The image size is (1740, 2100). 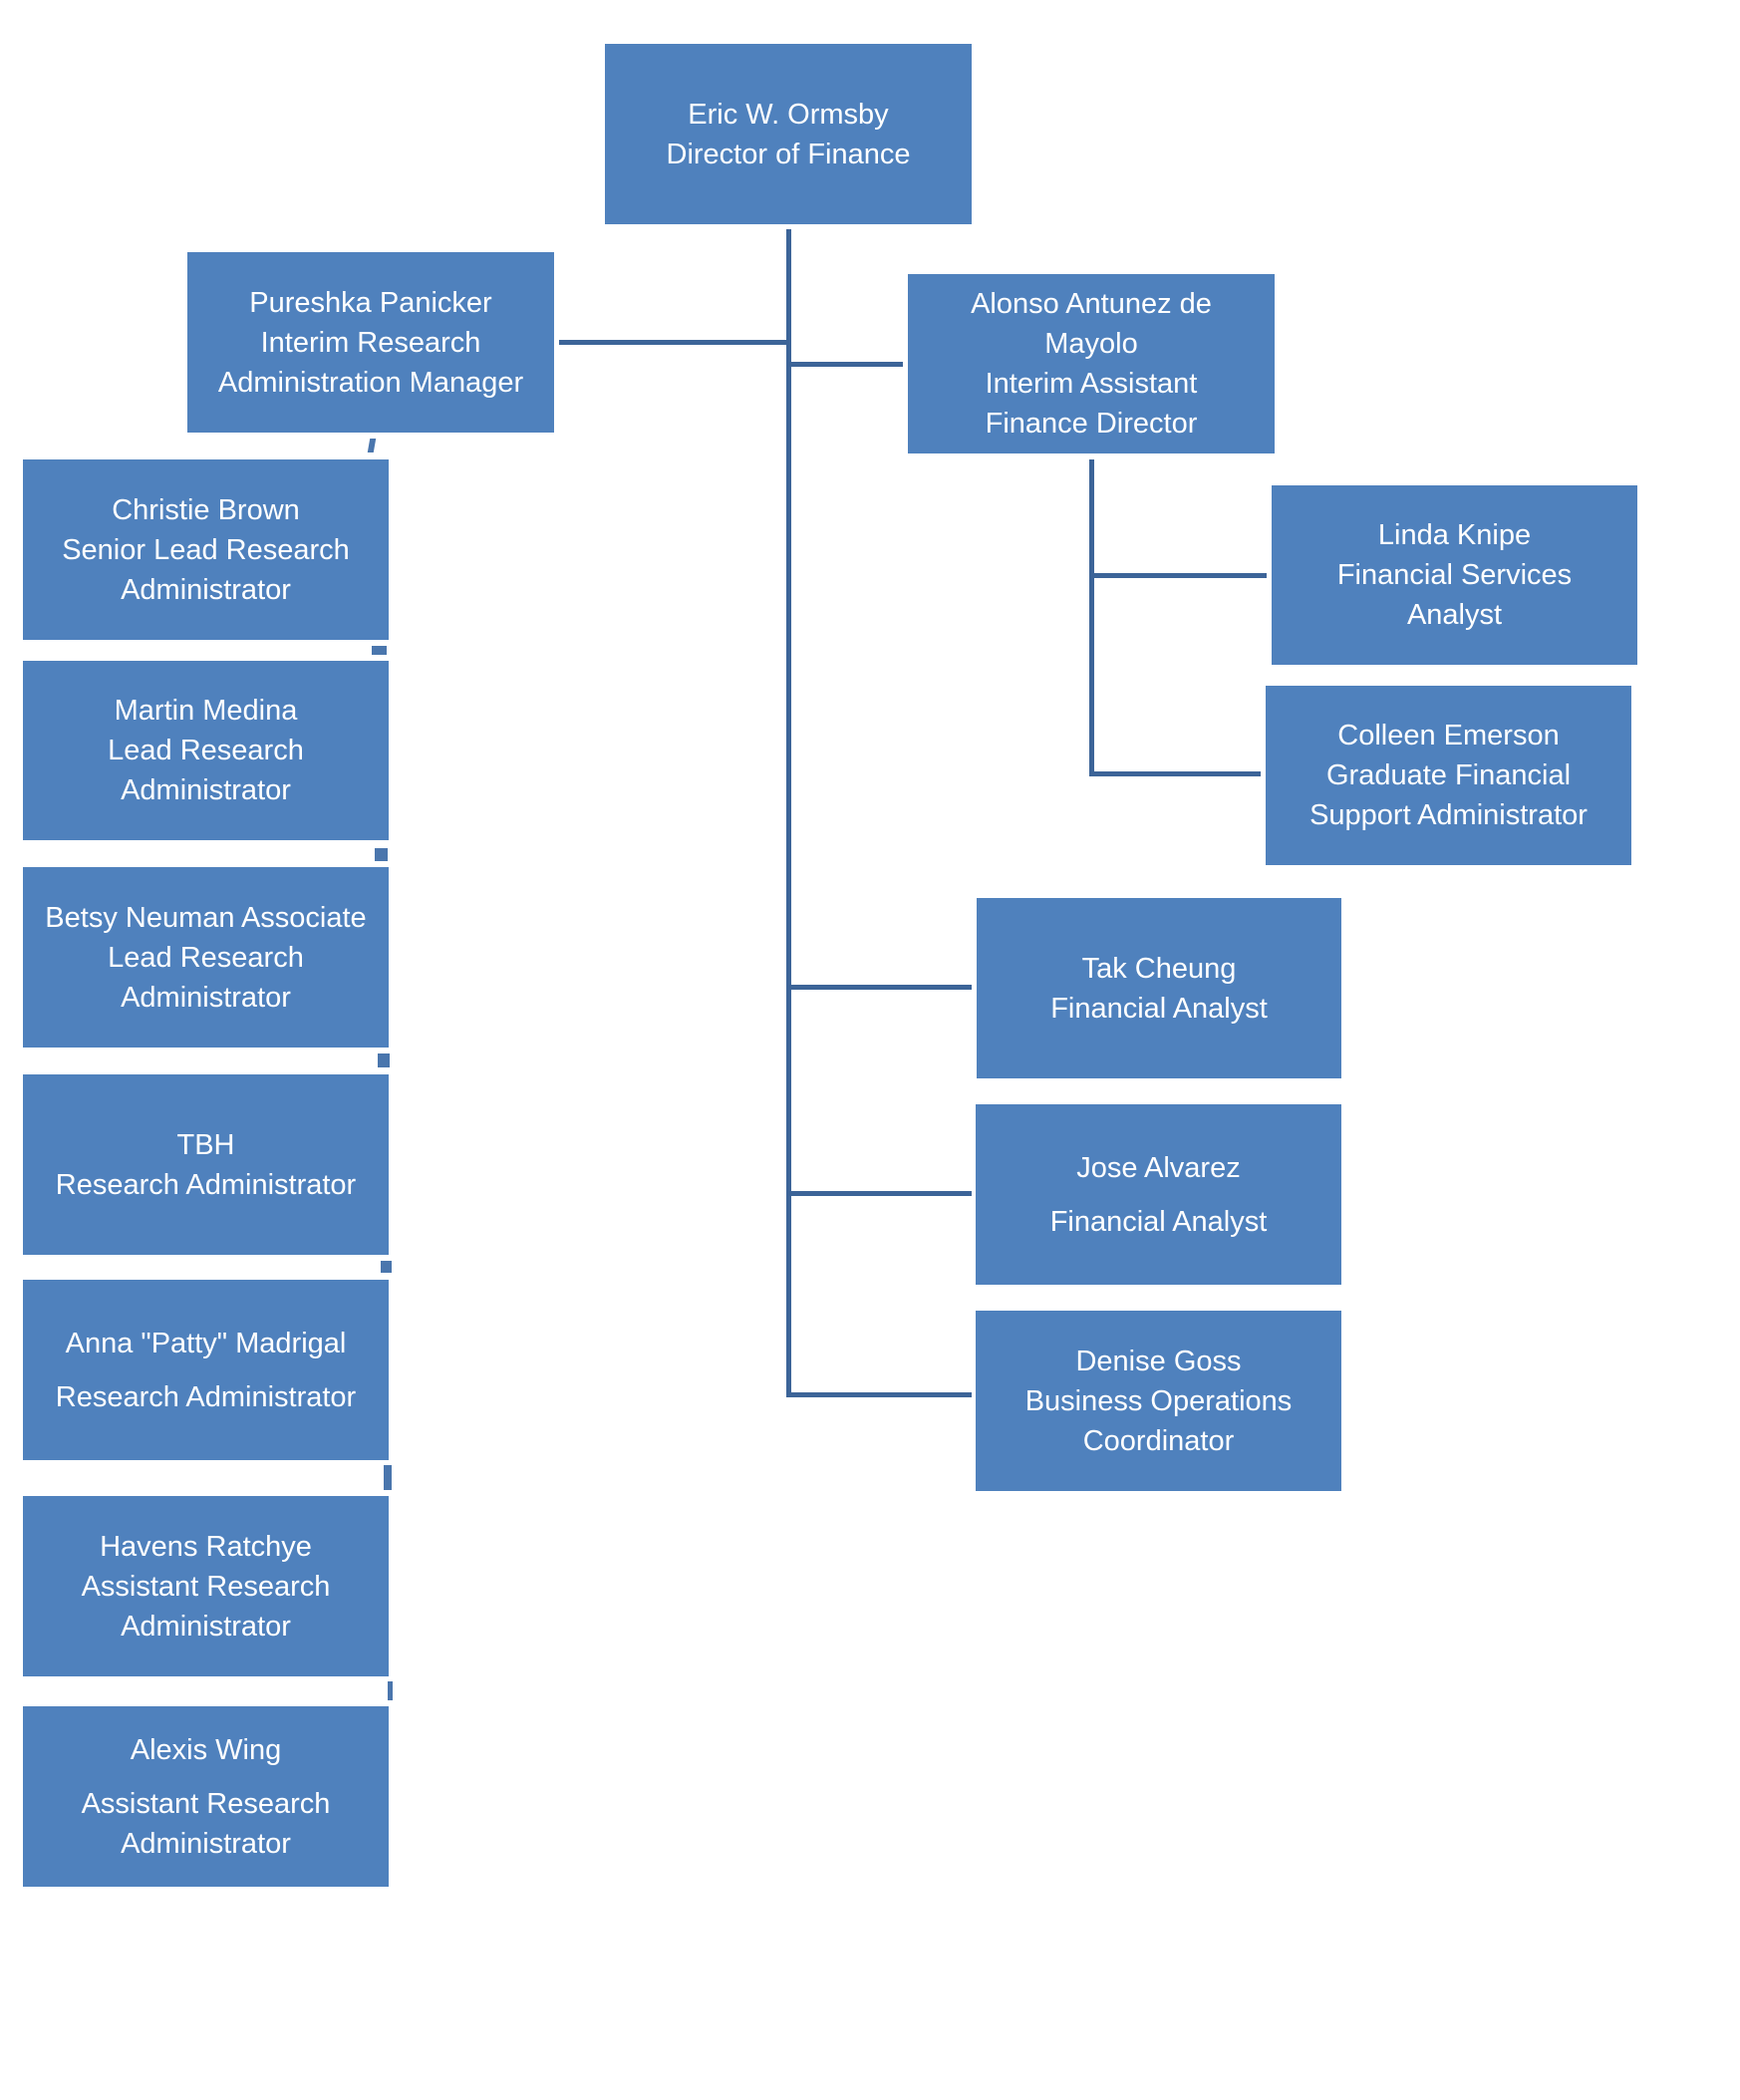 I want to click on connector-to-assistant-director, so click(x=844, y=364).